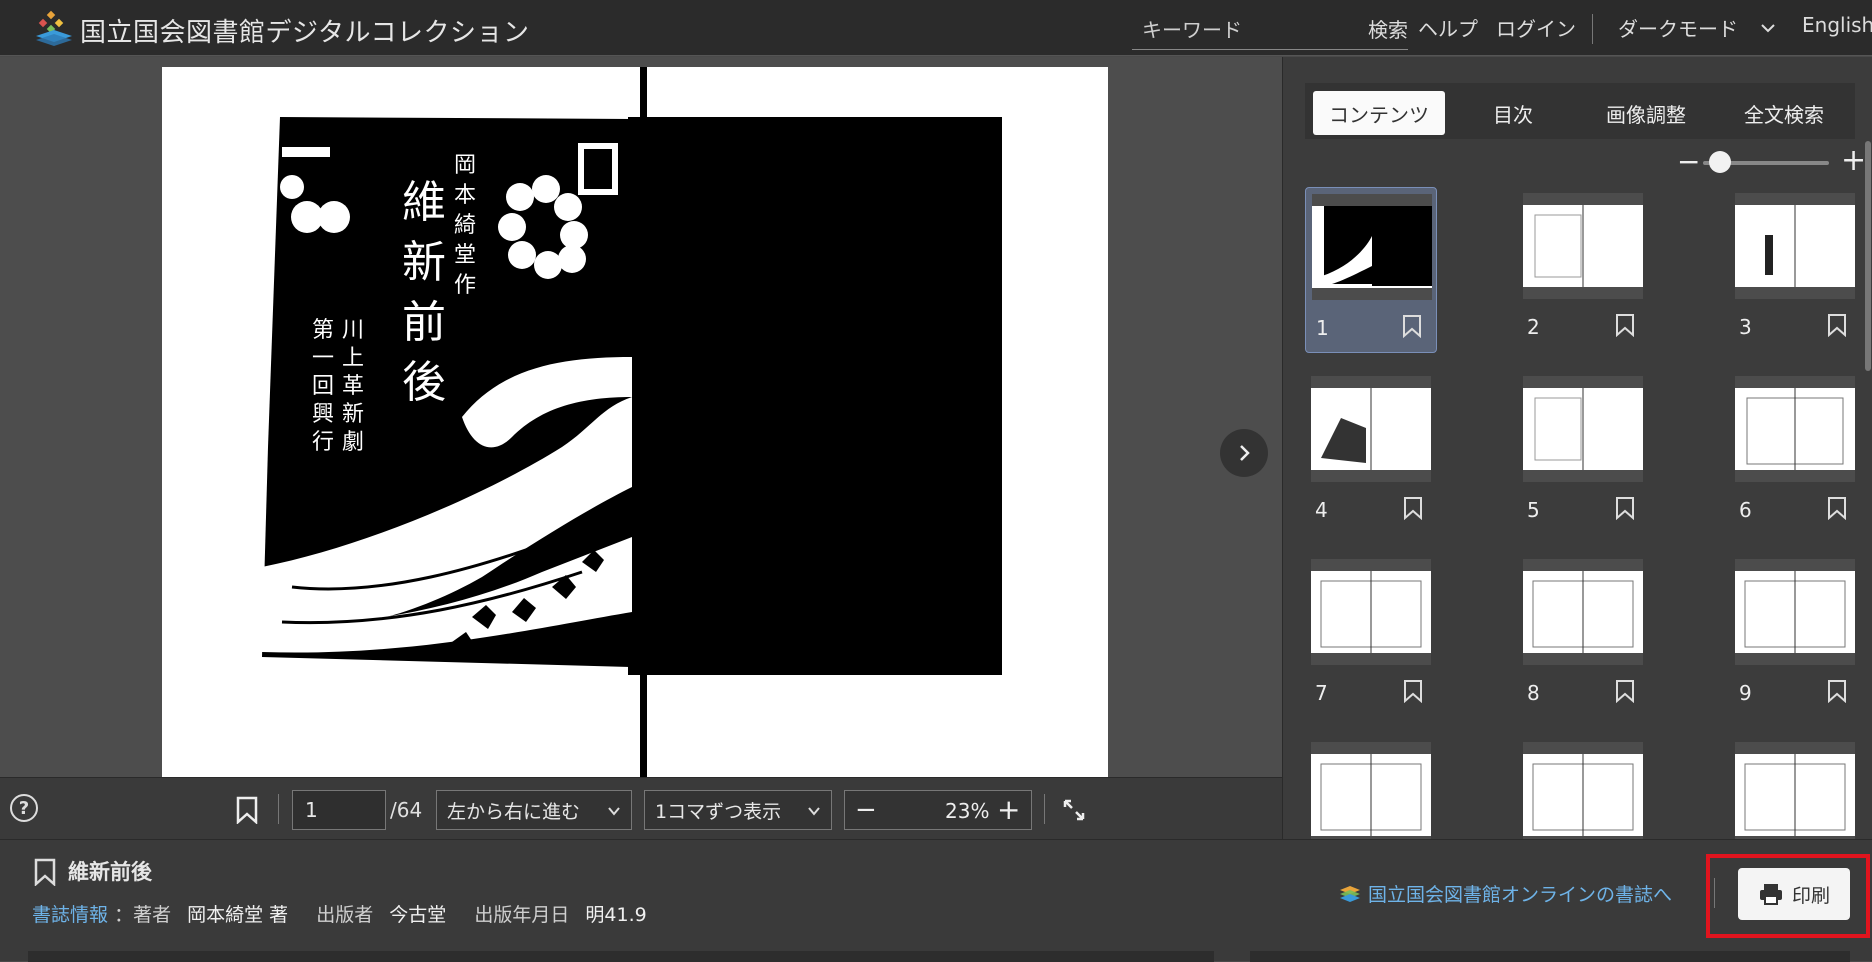  What do you see at coordinates (1371, 270) in the screenshot?
I see `thumbnail-item: 1` at bounding box center [1371, 270].